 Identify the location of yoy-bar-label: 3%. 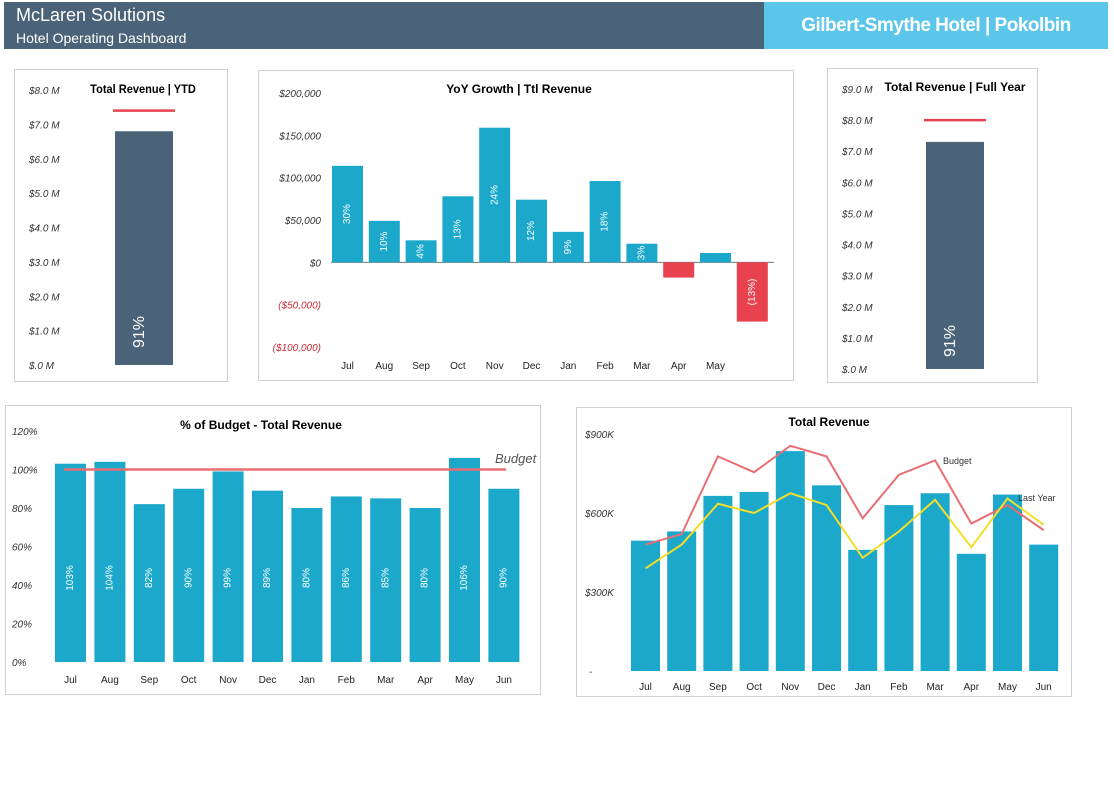
(642, 253).